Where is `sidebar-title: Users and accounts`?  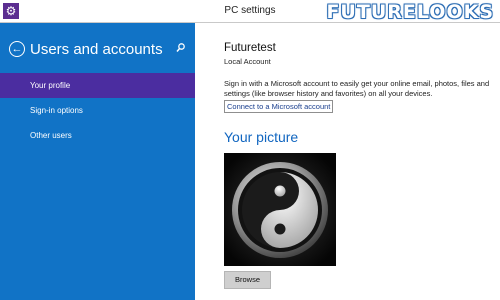
sidebar-title: Users and accounts is located at coordinates (96, 49).